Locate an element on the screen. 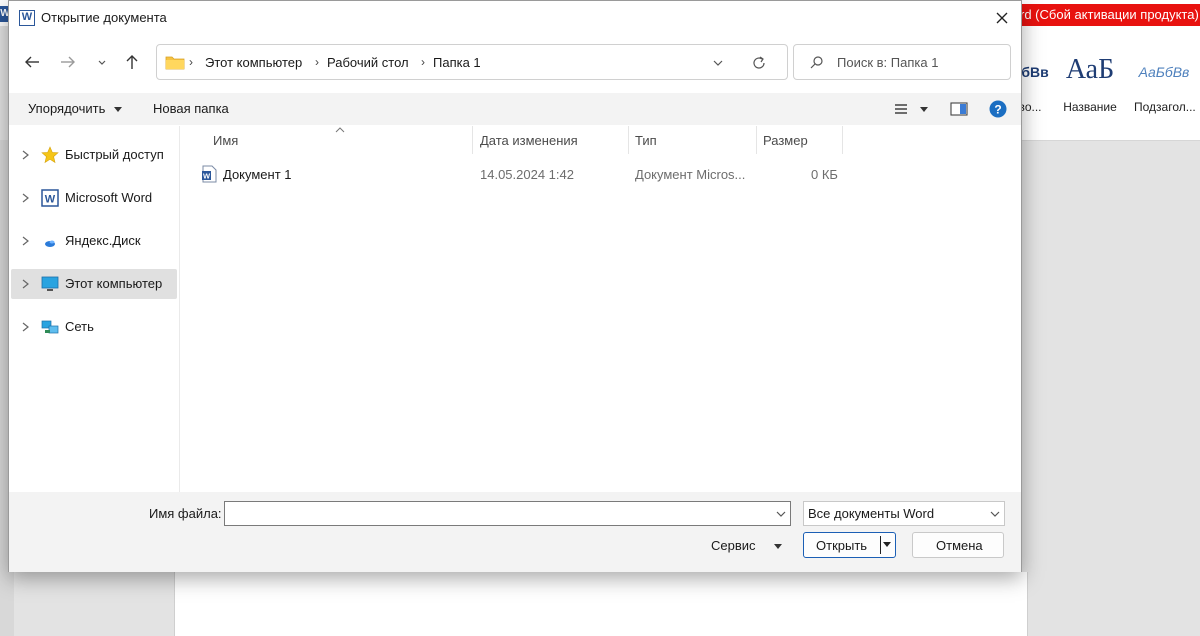 The image size is (1200, 636). style-item: АаБ Название is located at coordinates (1090, 76).